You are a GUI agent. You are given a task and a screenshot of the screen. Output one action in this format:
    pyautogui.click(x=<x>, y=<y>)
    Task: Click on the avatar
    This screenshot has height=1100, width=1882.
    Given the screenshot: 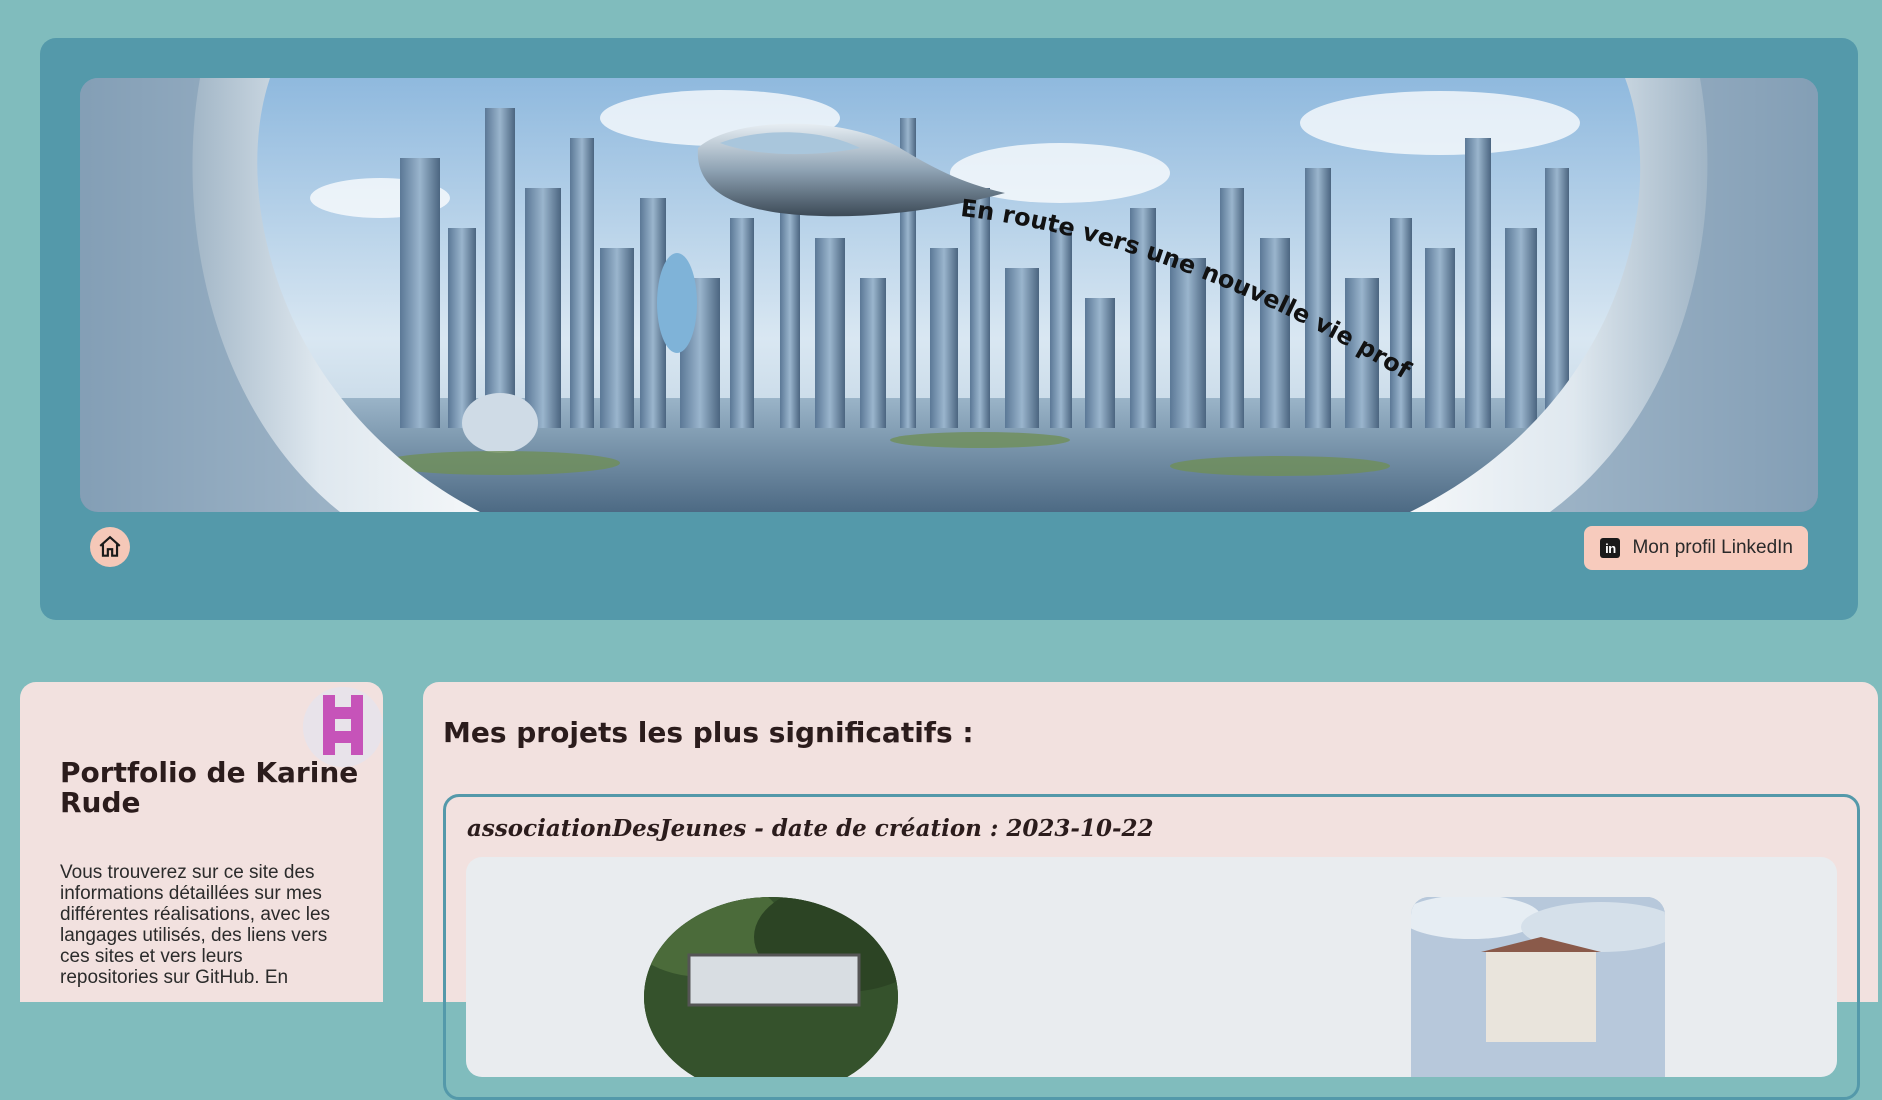 What is the action you would take?
    pyautogui.click(x=343, y=727)
    